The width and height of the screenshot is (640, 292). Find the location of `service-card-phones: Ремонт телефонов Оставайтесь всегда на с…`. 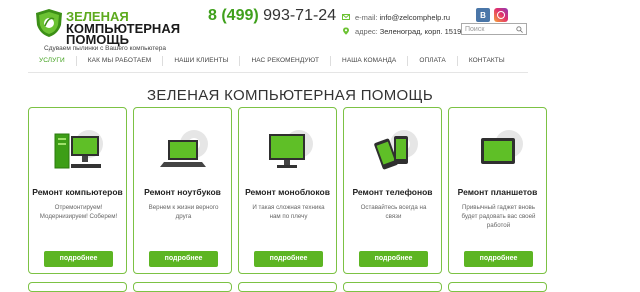

service-card-phones: Ремонт телефонов Оставайтесь всегда на с… is located at coordinates (392, 190).